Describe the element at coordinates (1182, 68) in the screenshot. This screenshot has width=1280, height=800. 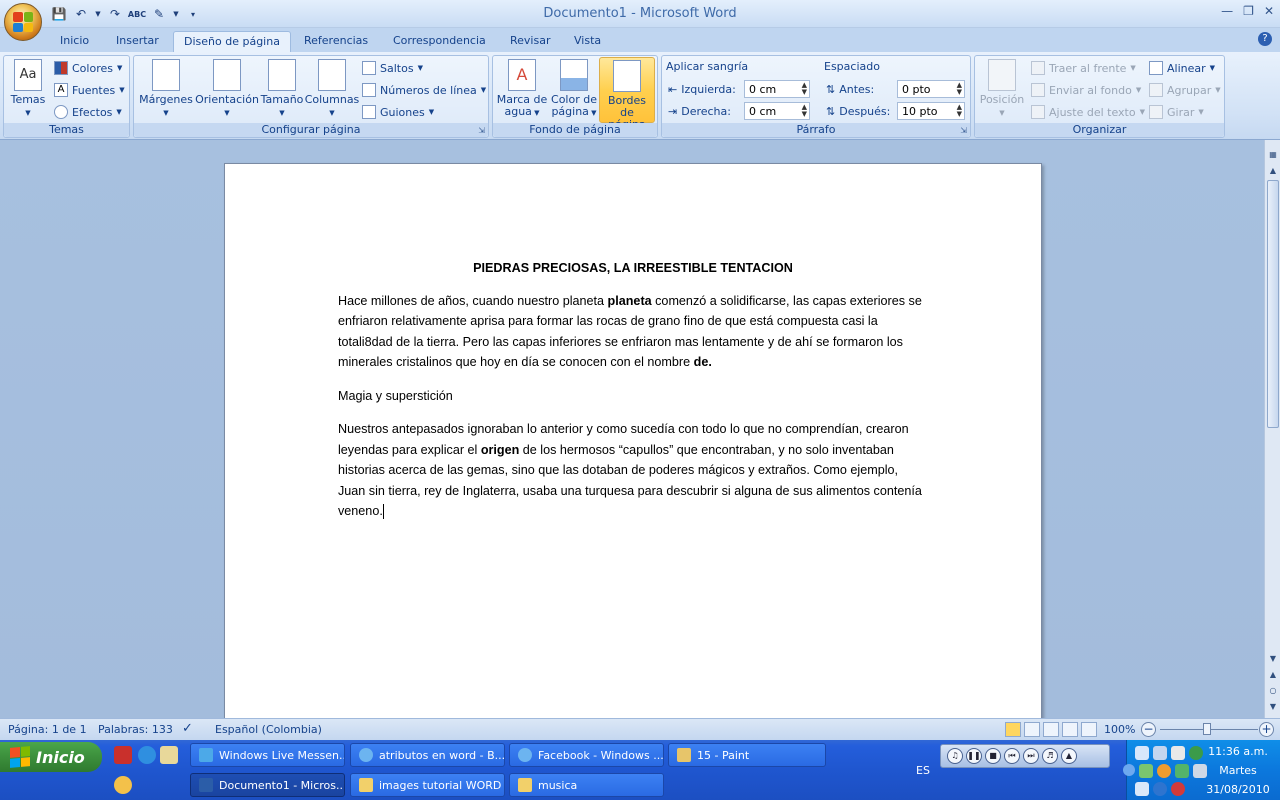
I see `alinear-button: Alinear ▼` at that location.